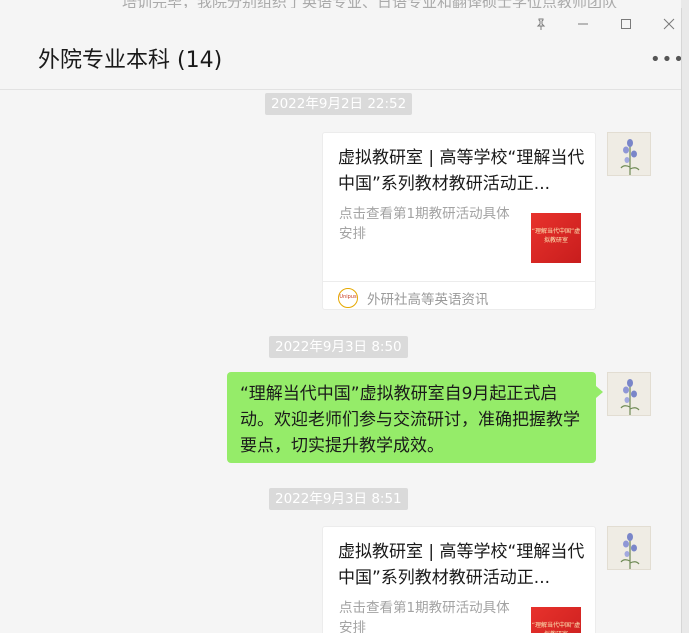  Describe the element at coordinates (669, 25) in the screenshot. I see `close-icon` at that location.